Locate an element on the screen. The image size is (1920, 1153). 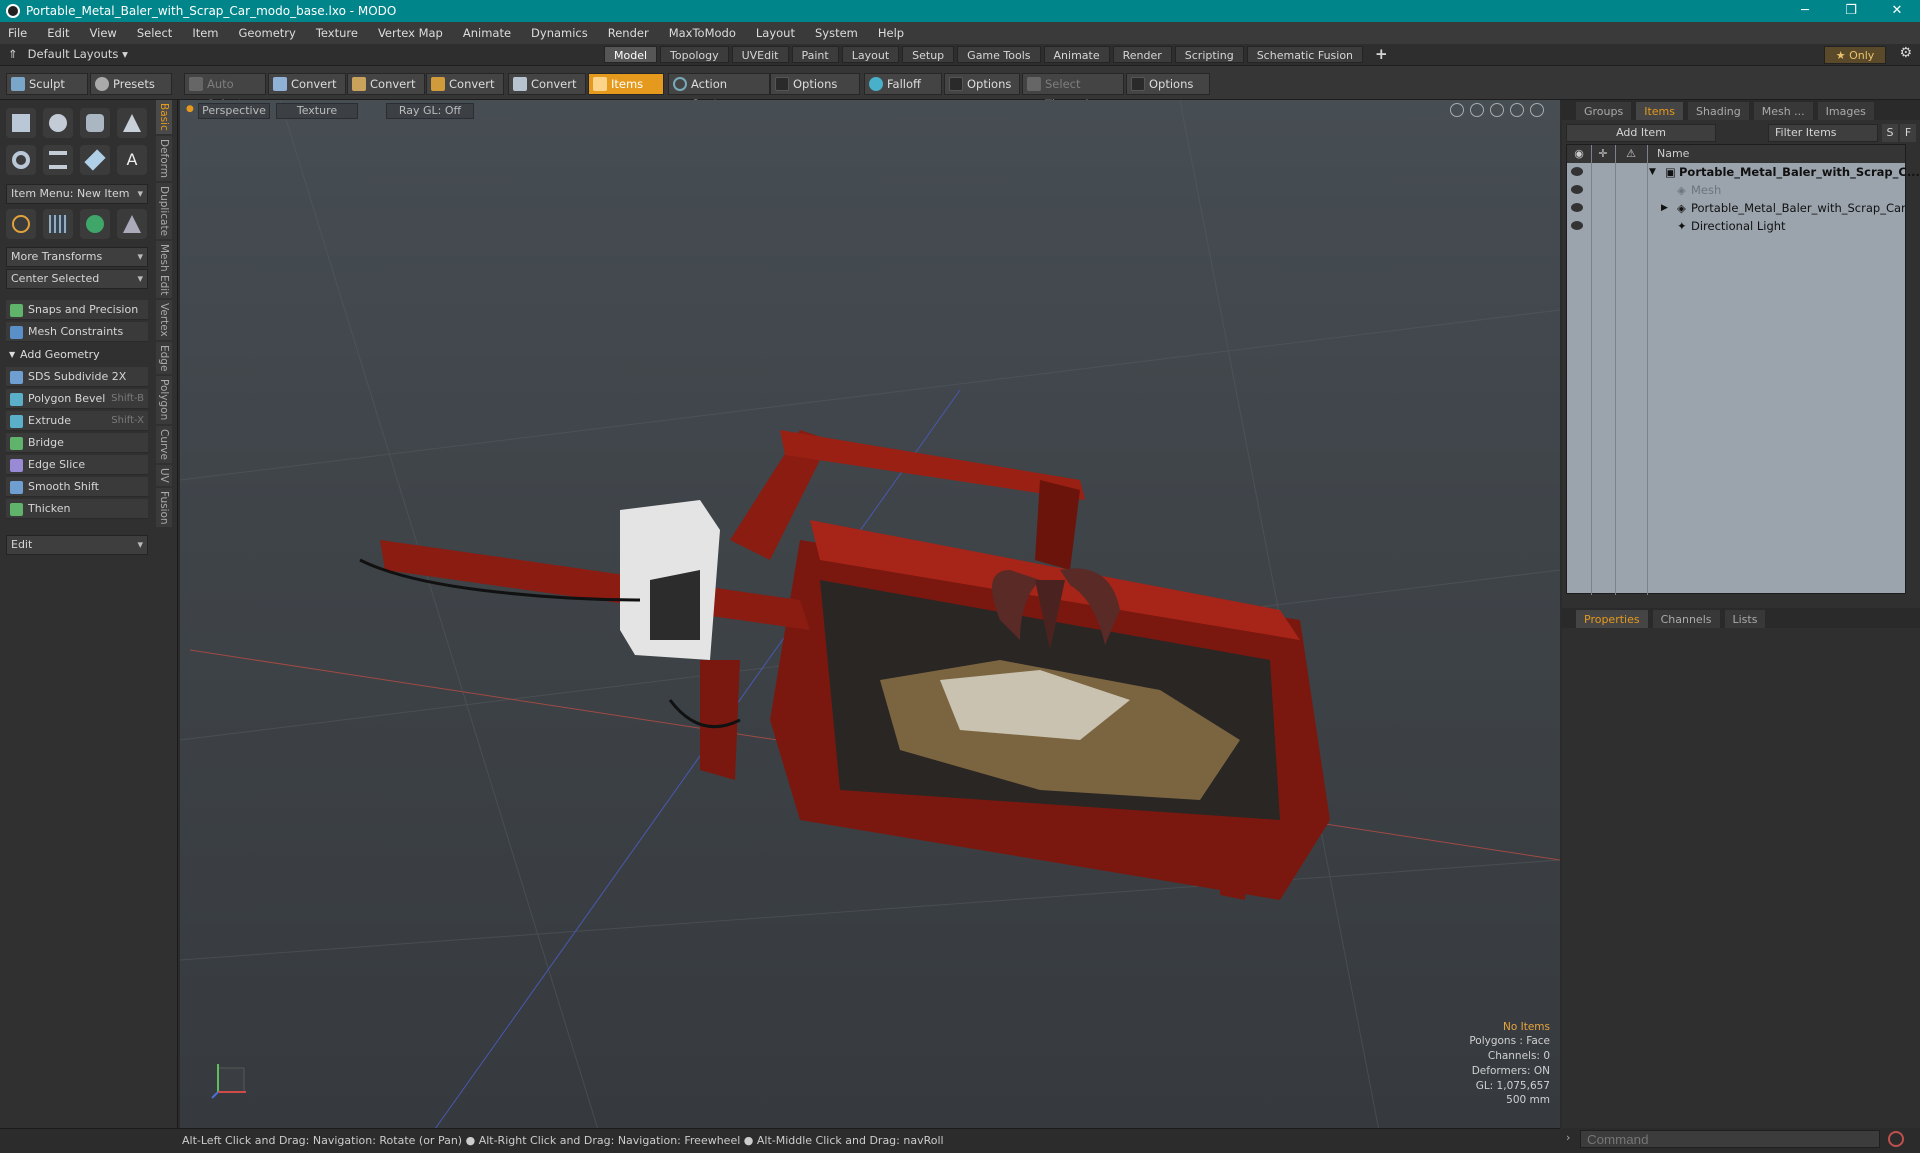
sculpt-button: Sculpt is located at coordinates (47, 84).